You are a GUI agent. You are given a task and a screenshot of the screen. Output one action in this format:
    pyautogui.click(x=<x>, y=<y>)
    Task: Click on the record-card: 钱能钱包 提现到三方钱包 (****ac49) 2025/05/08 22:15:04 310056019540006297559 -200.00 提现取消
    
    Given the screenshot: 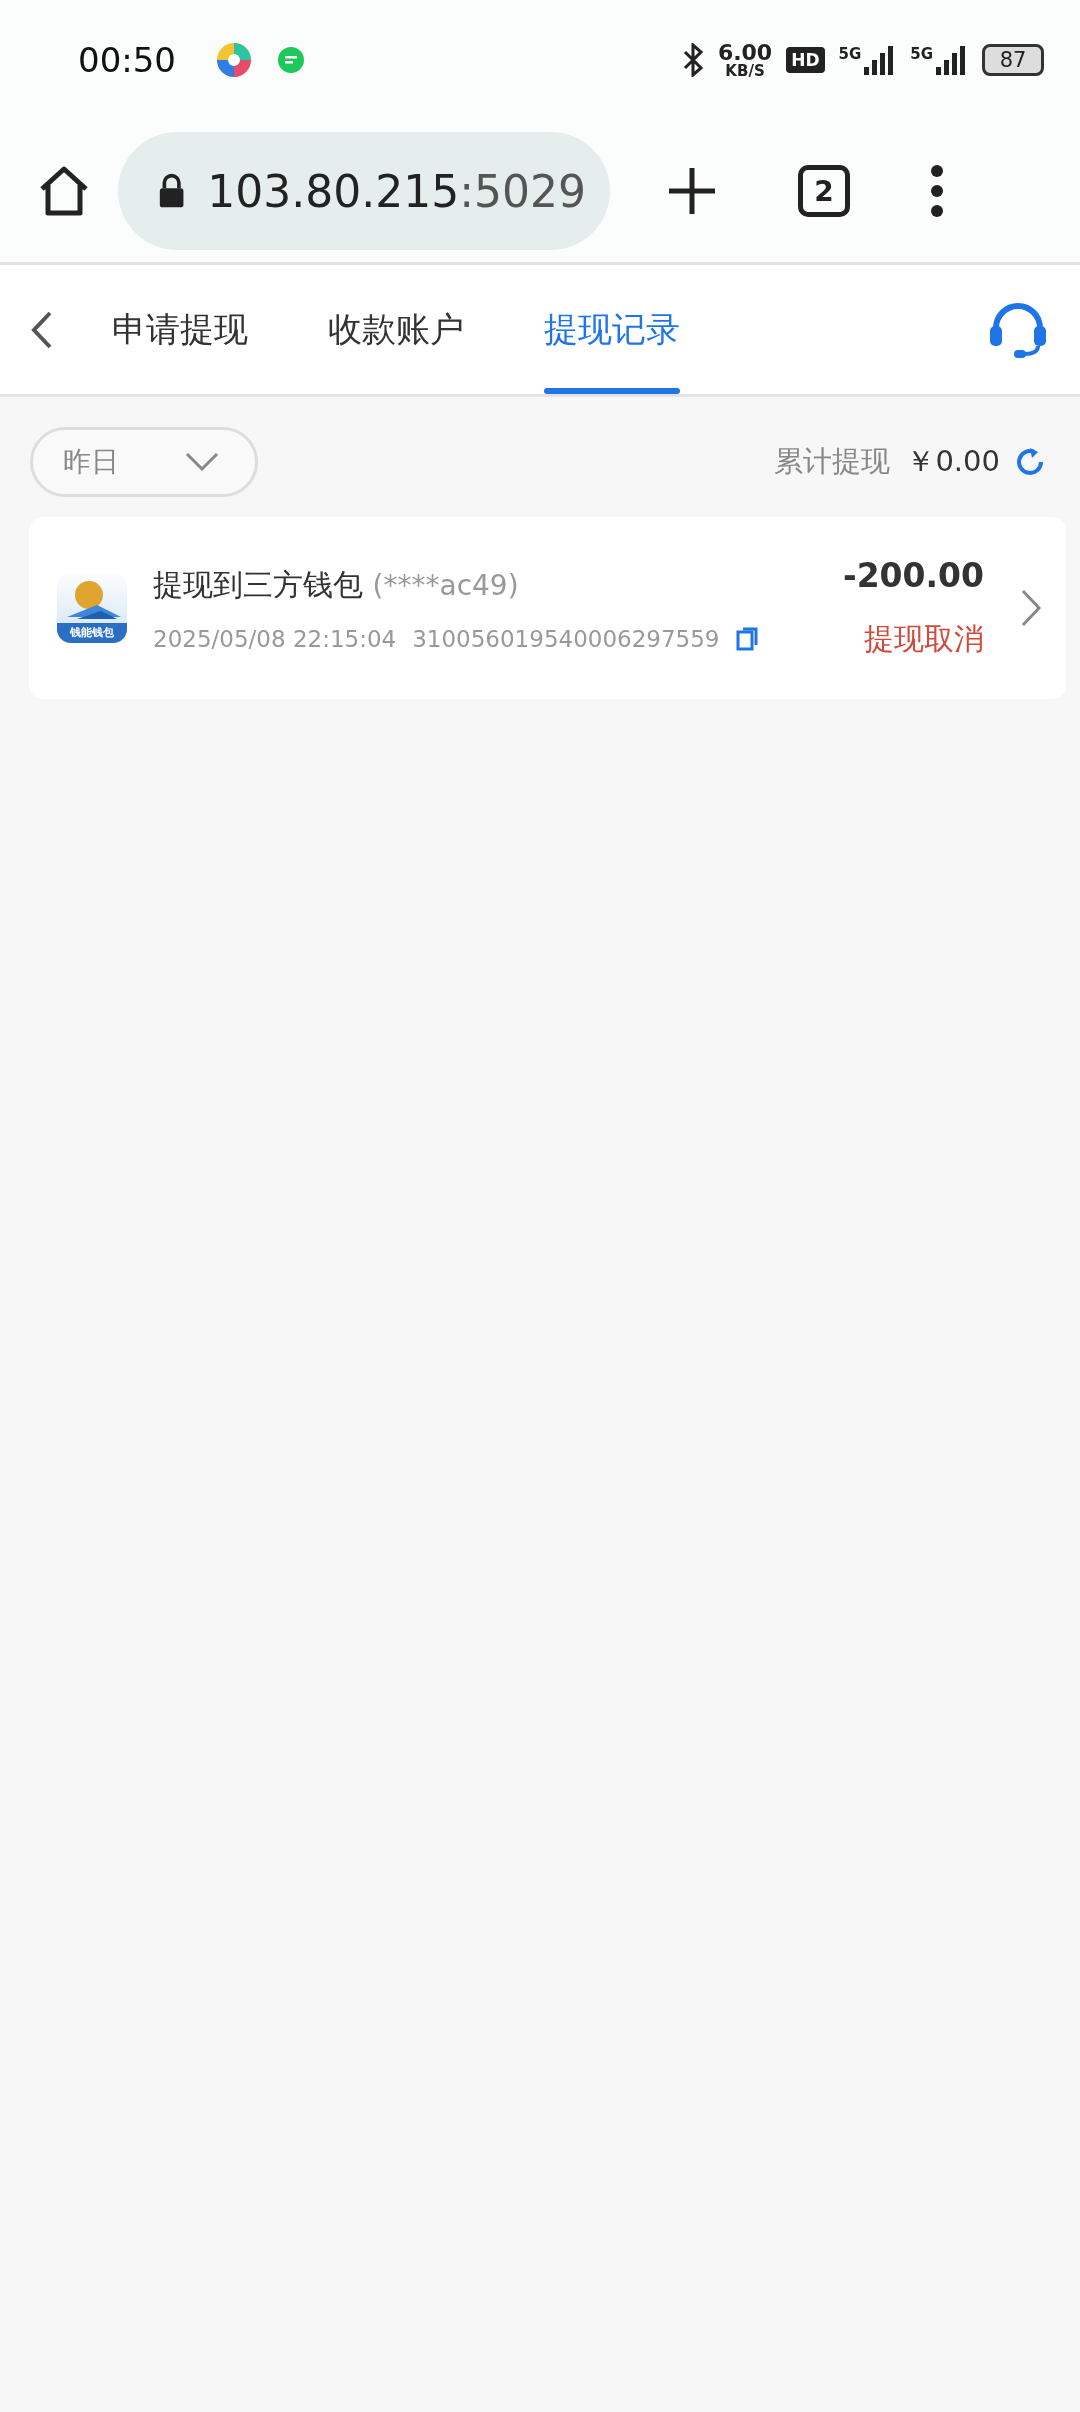 What is the action you would take?
    pyautogui.click(x=547, y=608)
    